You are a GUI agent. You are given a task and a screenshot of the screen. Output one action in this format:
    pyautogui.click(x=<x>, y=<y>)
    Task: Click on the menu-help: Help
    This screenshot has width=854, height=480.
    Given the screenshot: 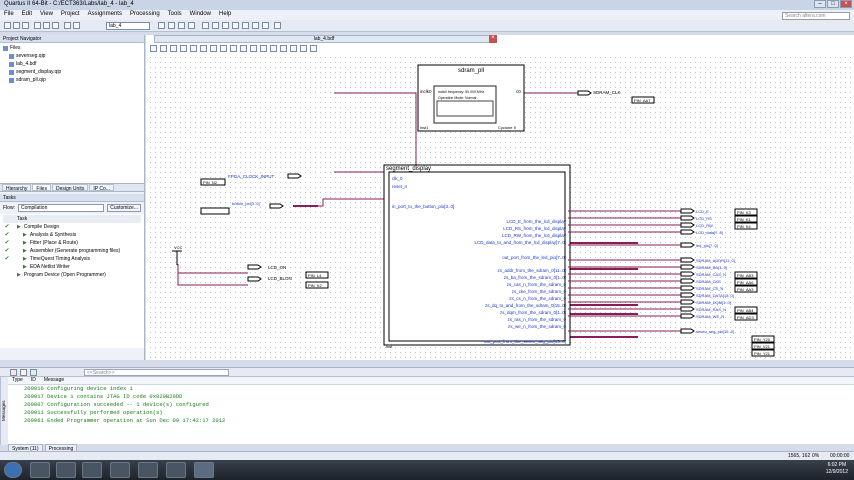 What is the action you would take?
    pyautogui.click(x=225, y=15)
    